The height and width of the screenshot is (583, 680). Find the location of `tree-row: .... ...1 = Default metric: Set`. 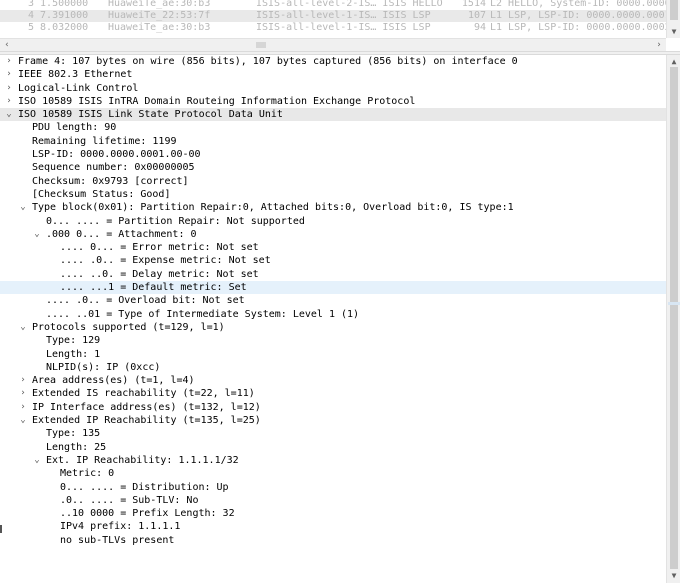

tree-row: .... ...1 = Default metric: Set is located at coordinates (333, 288).